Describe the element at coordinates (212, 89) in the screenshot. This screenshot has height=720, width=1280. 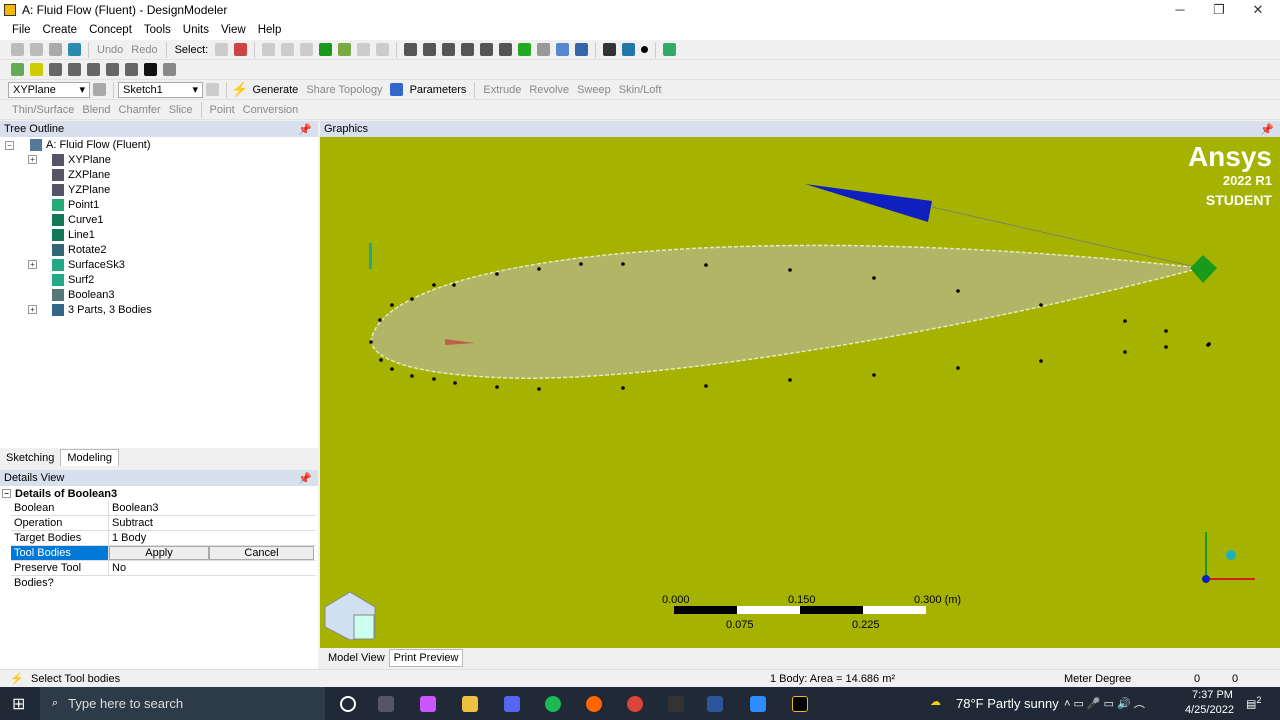
I see `new-sketch-icon` at that location.